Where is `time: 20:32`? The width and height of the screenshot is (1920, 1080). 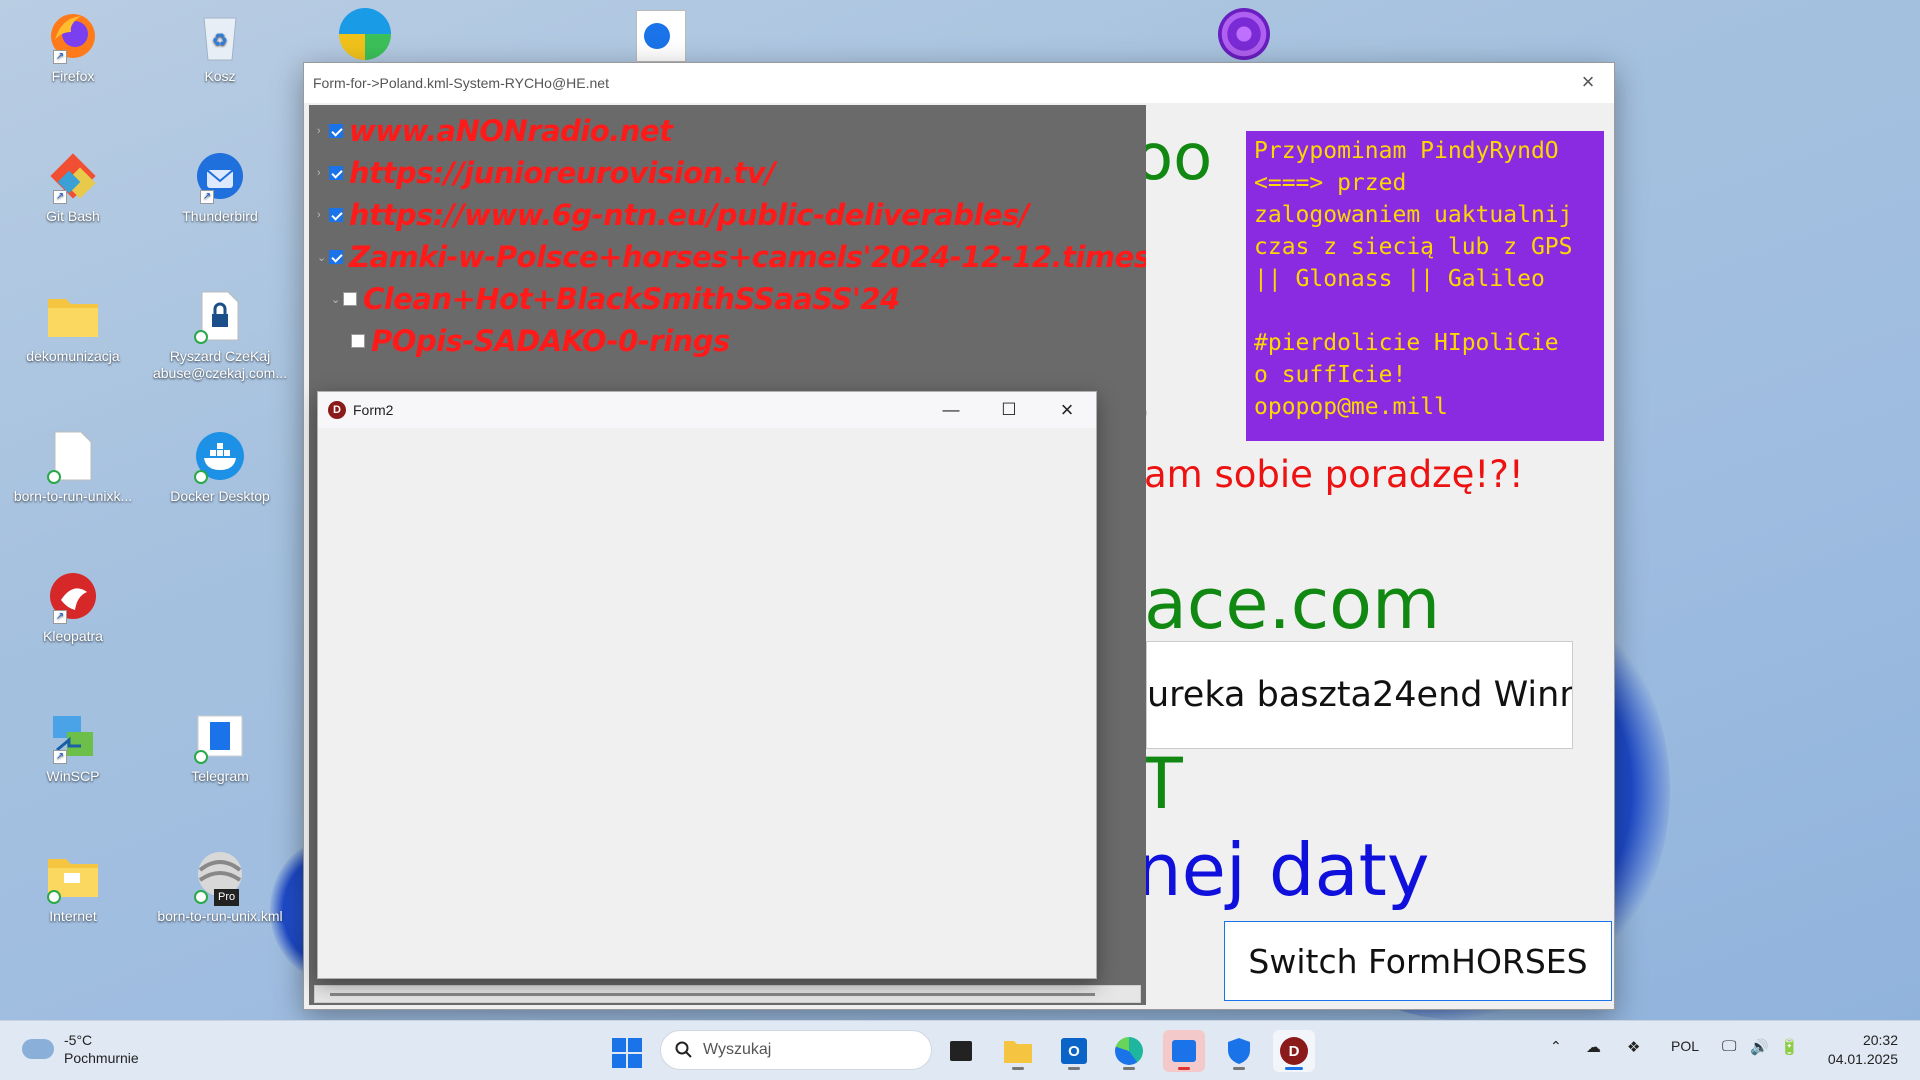
time: 20:32 is located at coordinates (1880, 1040).